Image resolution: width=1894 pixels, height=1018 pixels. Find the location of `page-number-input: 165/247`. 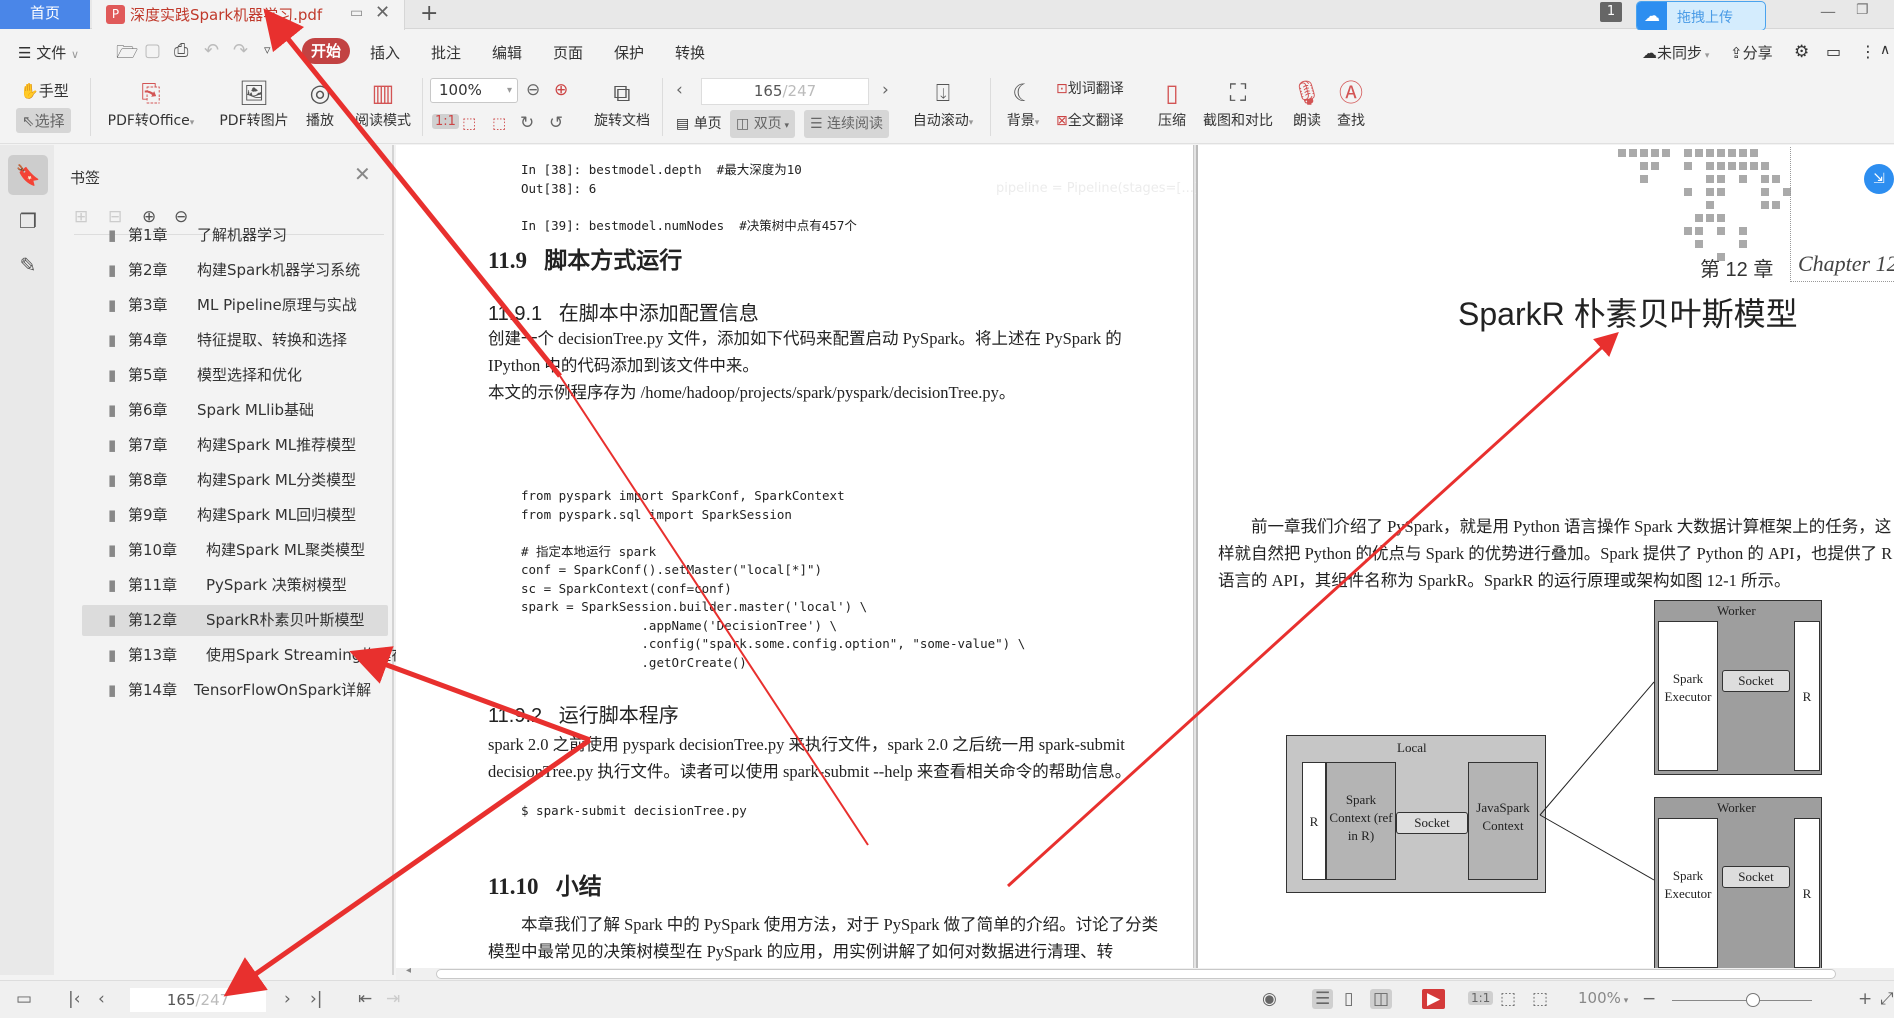

page-number-input: 165/247 is located at coordinates (785, 91).